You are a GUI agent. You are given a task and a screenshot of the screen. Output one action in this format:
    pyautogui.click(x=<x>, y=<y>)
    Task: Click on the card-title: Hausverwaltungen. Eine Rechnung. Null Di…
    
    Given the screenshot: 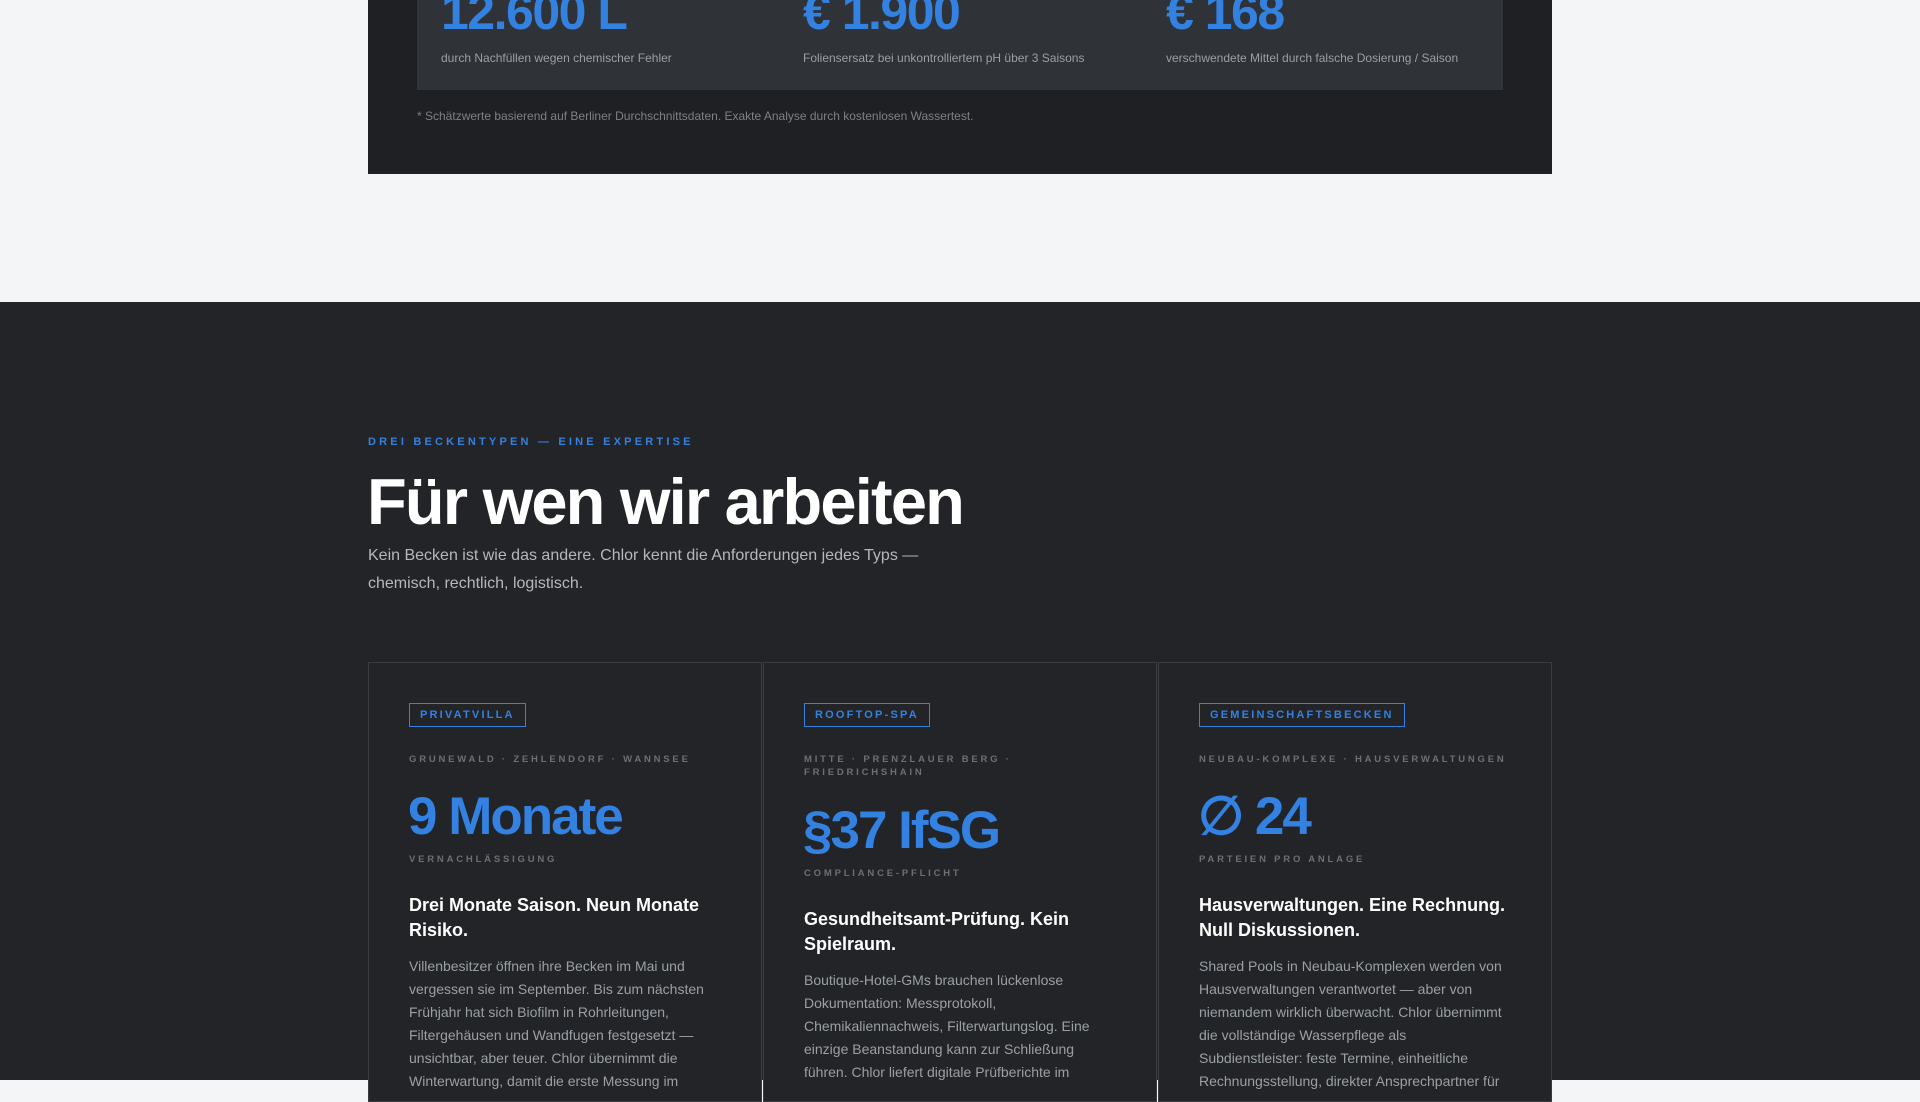 What is the action you would take?
    pyautogui.click(x=1352, y=917)
    